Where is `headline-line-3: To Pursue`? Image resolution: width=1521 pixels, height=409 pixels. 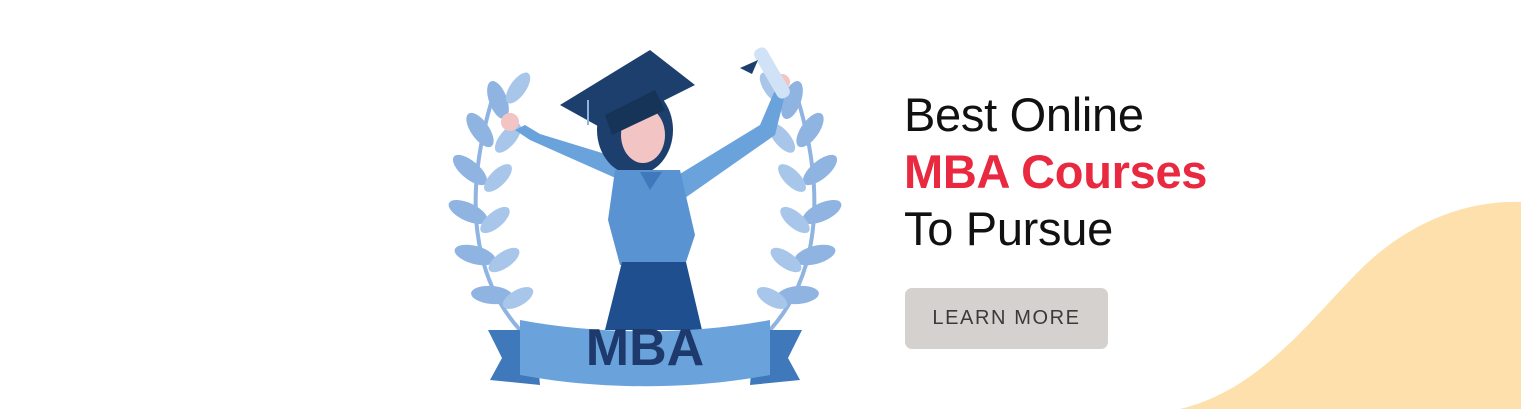
headline-line-3: To Pursue is located at coordinates (1008, 228).